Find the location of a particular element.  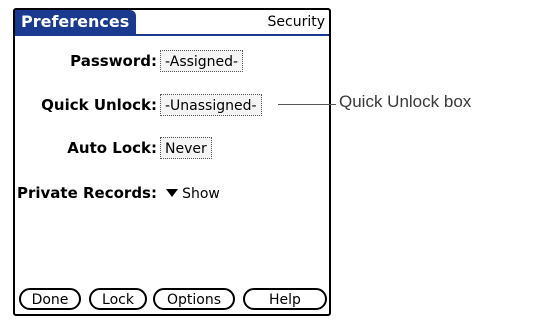

private-records-label: Private Records: is located at coordinates (87, 193).